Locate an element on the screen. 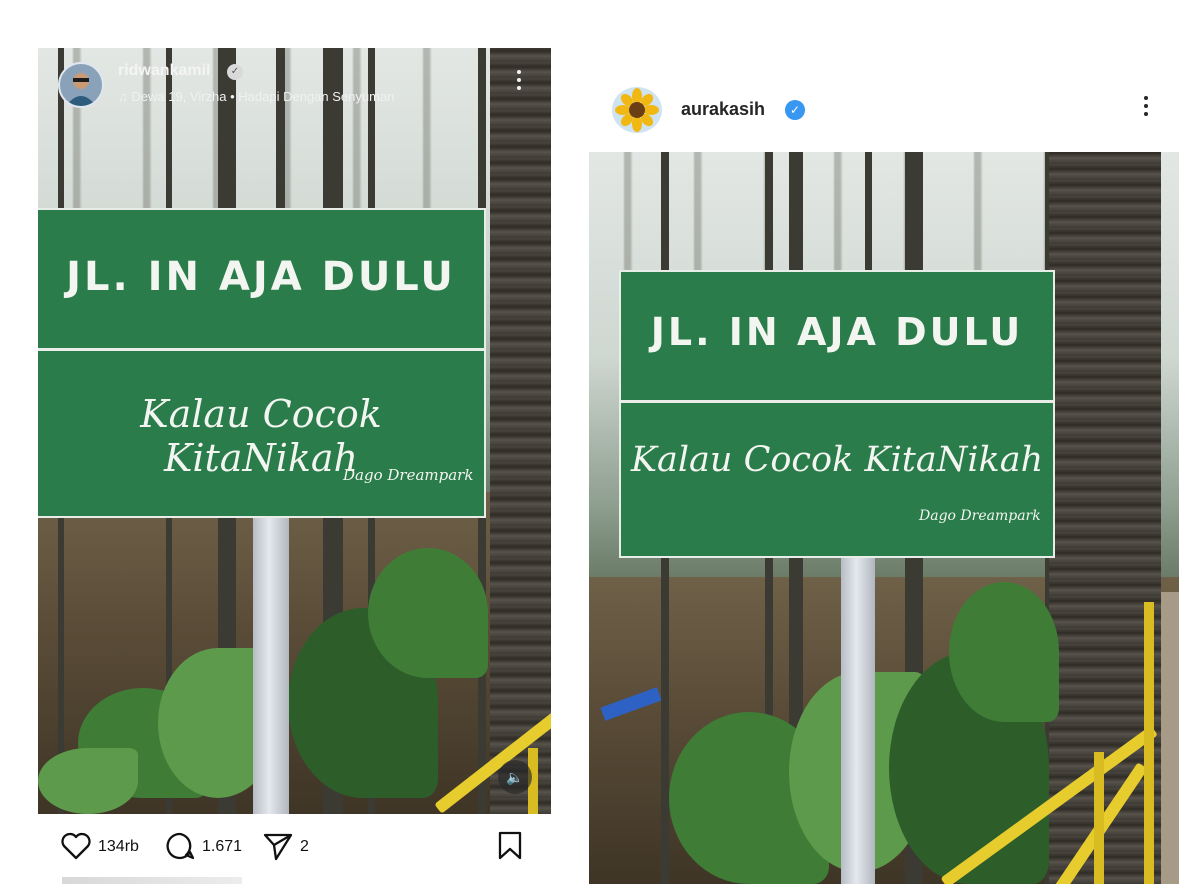 The image size is (1179, 884). username: ridwankamil is located at coordinates (164, 71).